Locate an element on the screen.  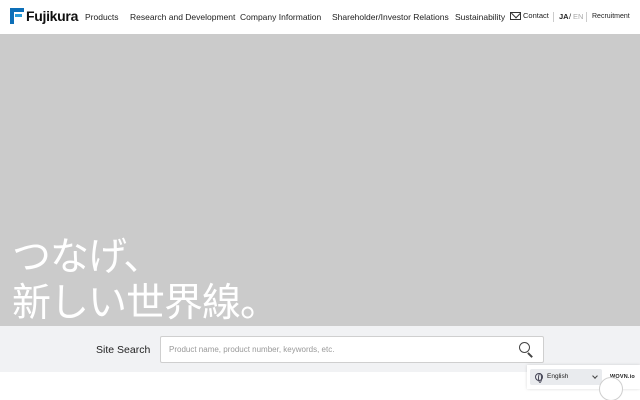
scroll-to-top-button is located at coordinates (611, 388).